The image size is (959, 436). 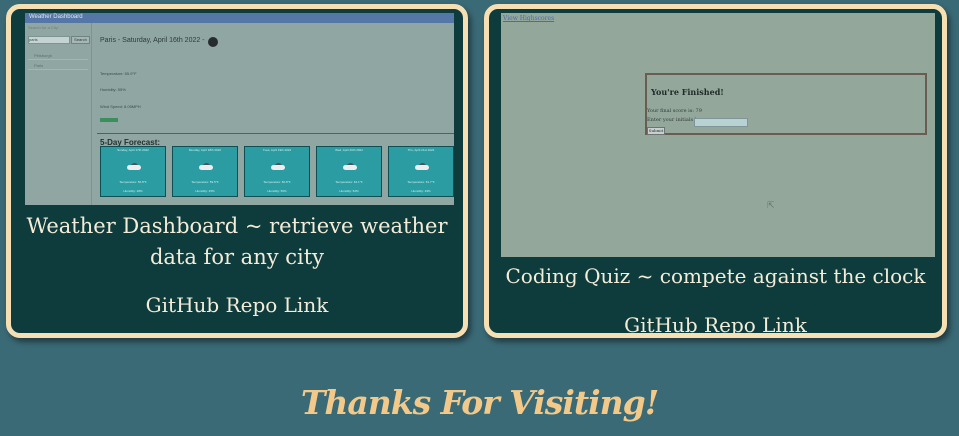 What do you see at coordinates (205, 182) in the screenshot?
I see `forecast-temp: Temperature: 59.5°F` at bounding box center [205, 182].